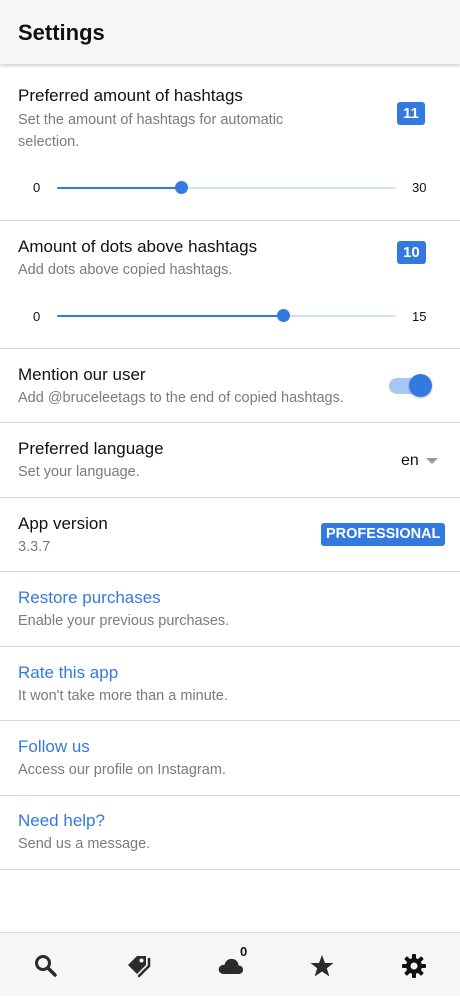 The width and height of the screenshot is (460, 997). What do you see at coordinates (244, 951) in the screenshot?
I see `cloud-count-badge: 0` at bounding box center [244, 951].